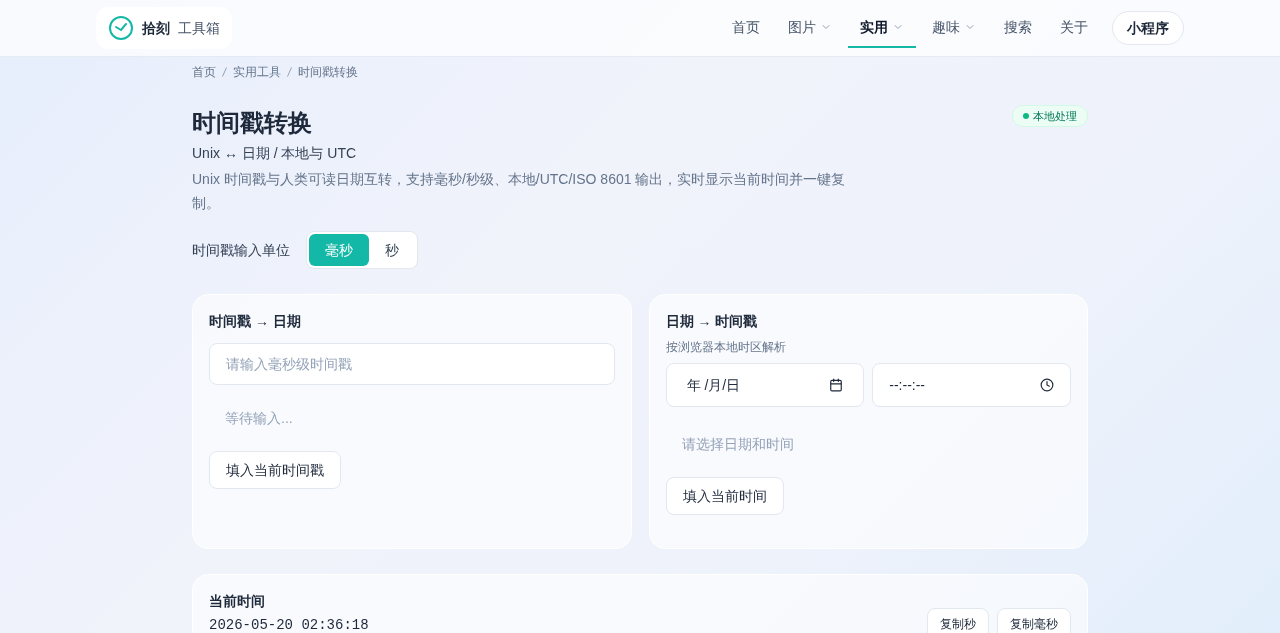  Describe the element at coordinates (1018, 28) in the screenshot. I see `nav-link: 搜索` at that location.